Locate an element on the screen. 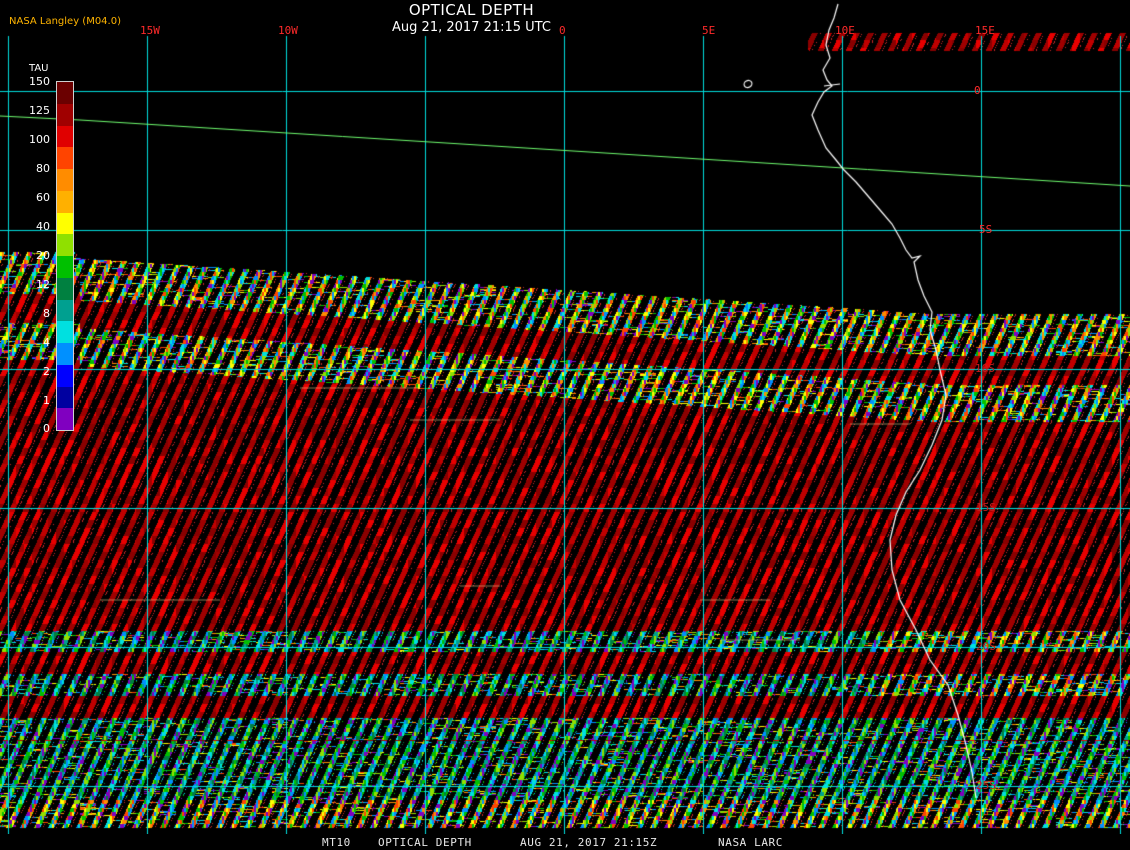  legend-tick: 125 is located at coordinates (39, 110).